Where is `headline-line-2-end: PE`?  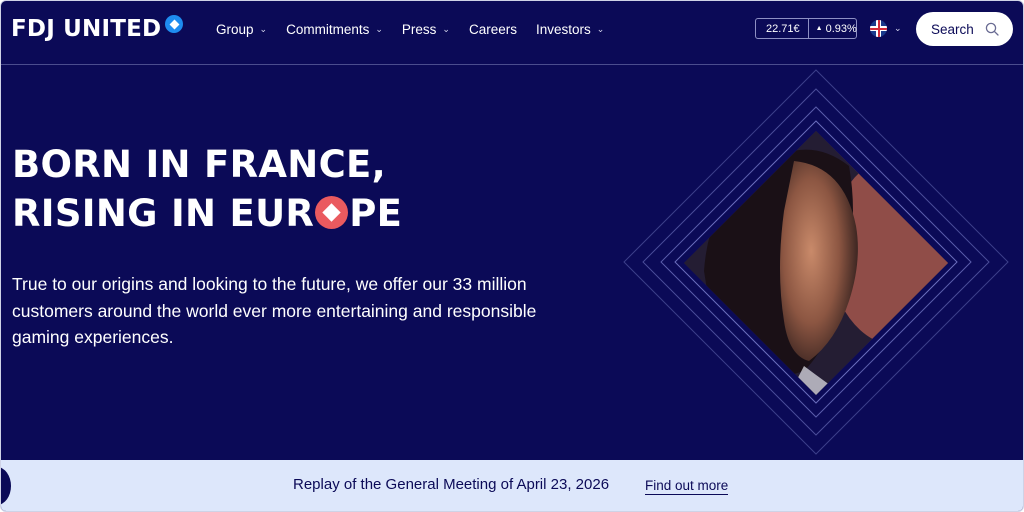 headline-line-2-end: PE is located at coordinates (376, 213).